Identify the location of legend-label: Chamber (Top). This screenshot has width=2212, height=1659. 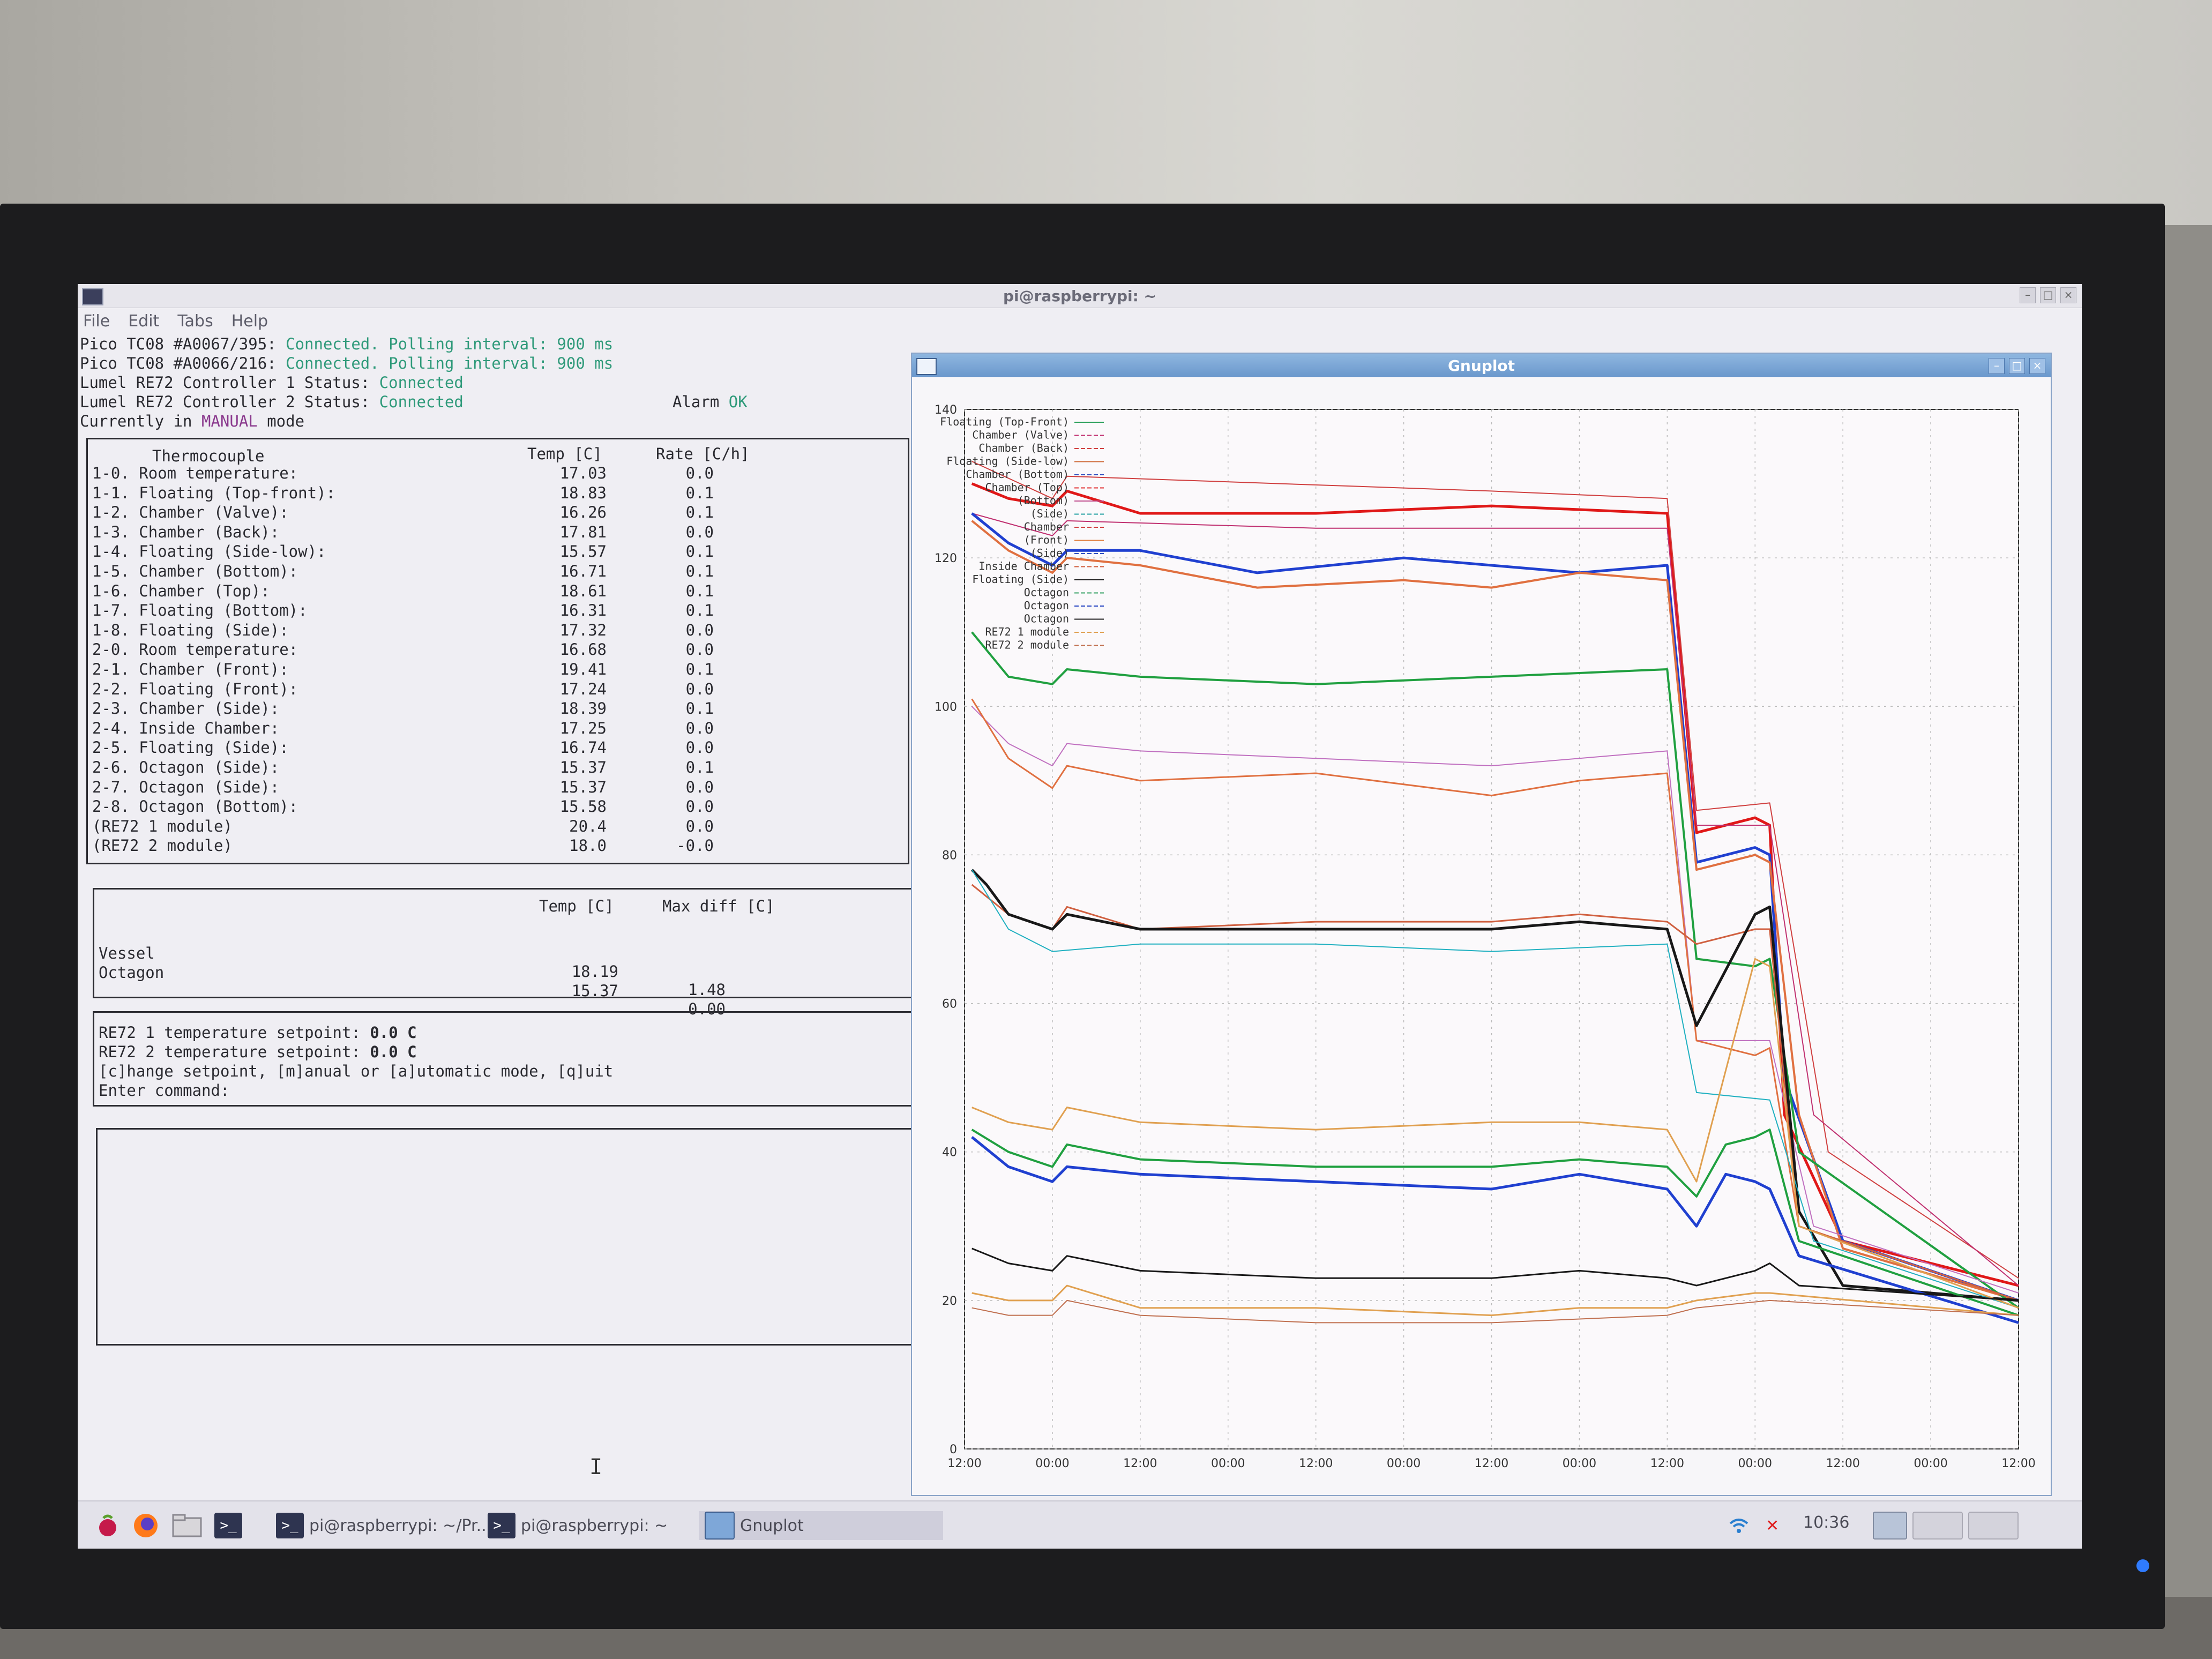
(1027, 487).